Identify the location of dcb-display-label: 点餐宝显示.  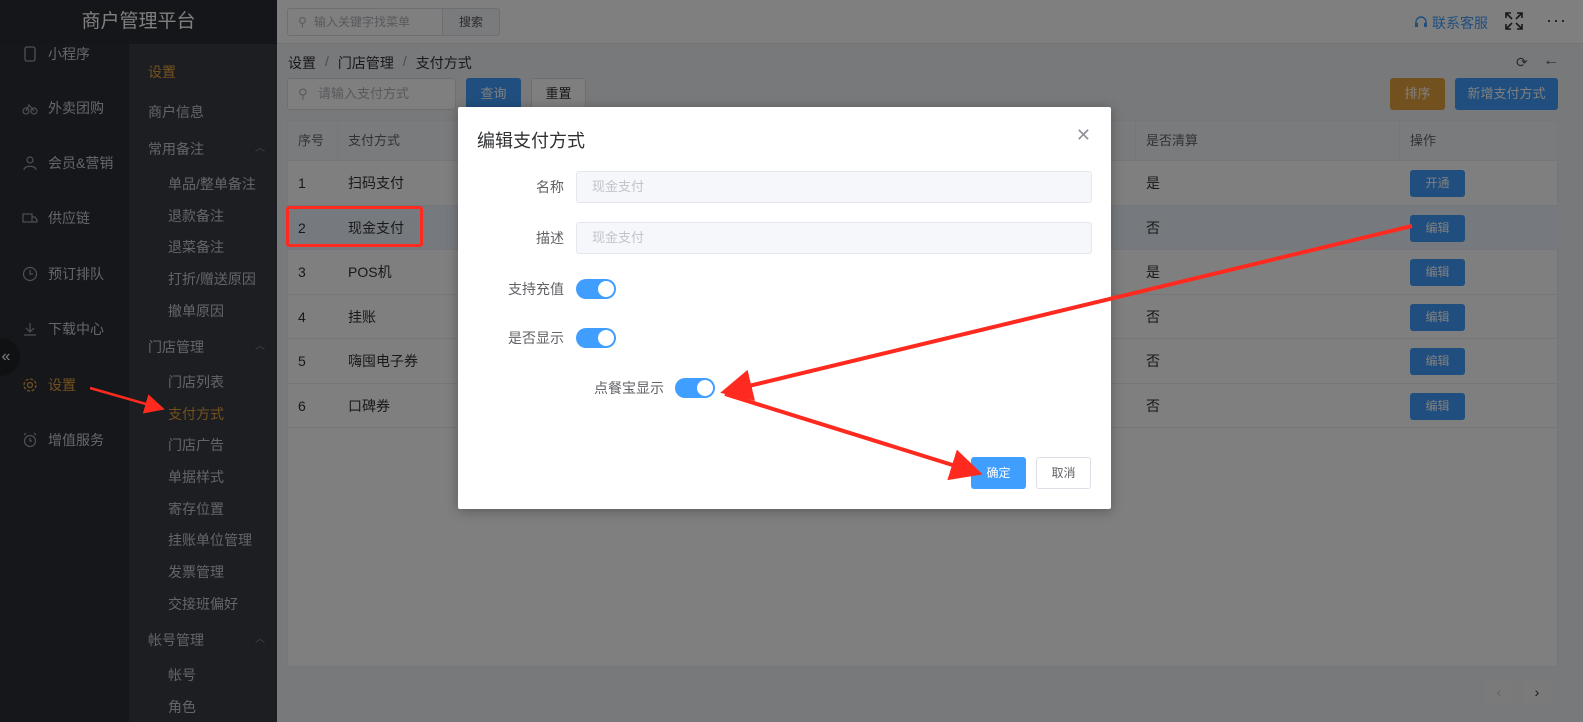
(629, 388).